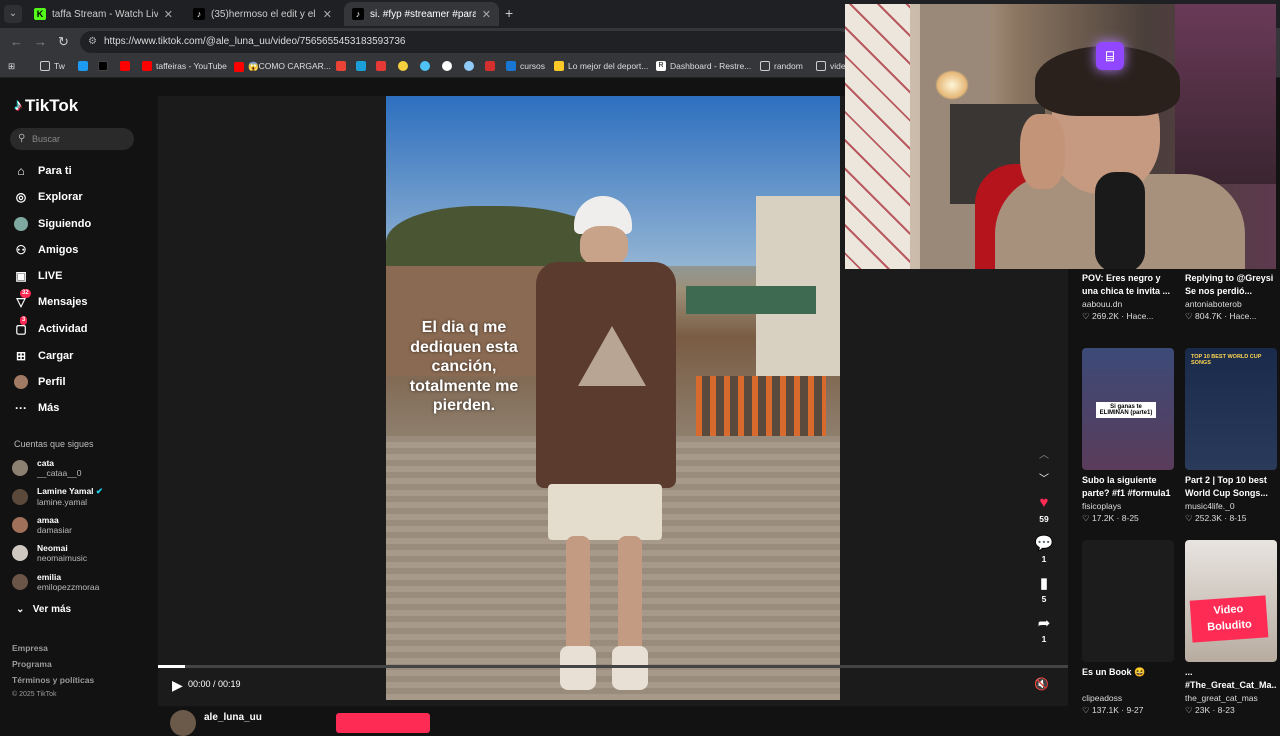 This screenshot has height=736, width=1280. What do you see at coordinates (1113, 710) in the screenshot?
I see `video-card-stats: ♡ 137.1K · 9-27` at bounding box center [1113, 710].